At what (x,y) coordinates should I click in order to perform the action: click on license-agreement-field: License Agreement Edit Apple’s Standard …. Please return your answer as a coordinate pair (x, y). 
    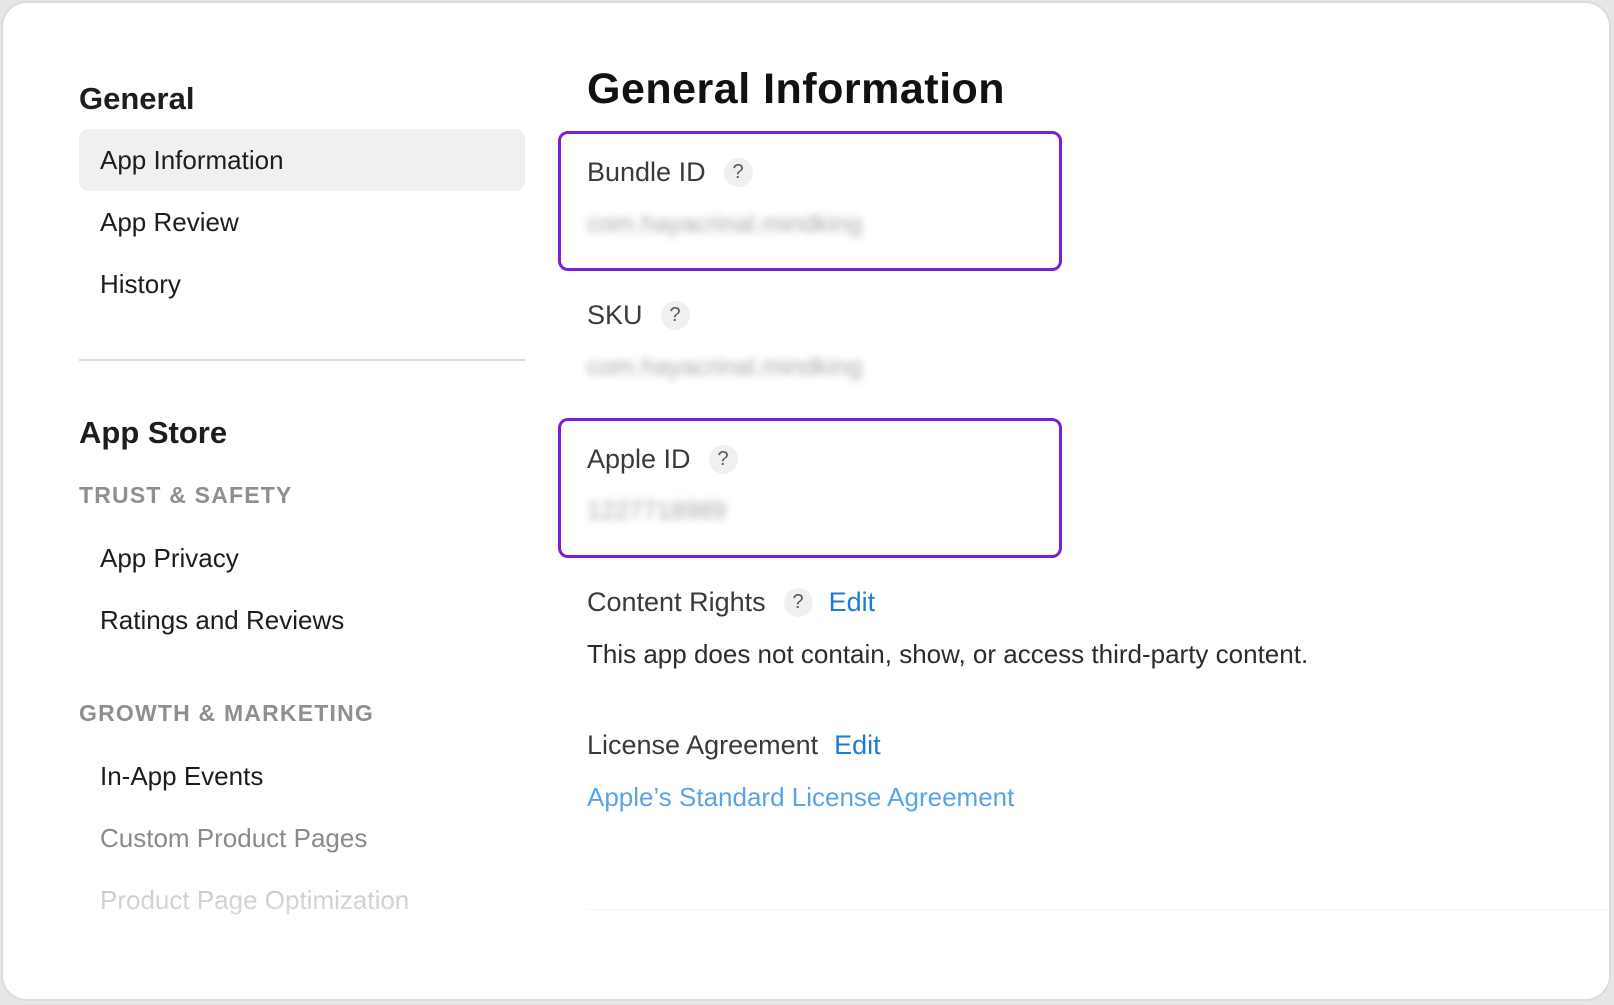
    Looking at the image, I should click on (800, 771).